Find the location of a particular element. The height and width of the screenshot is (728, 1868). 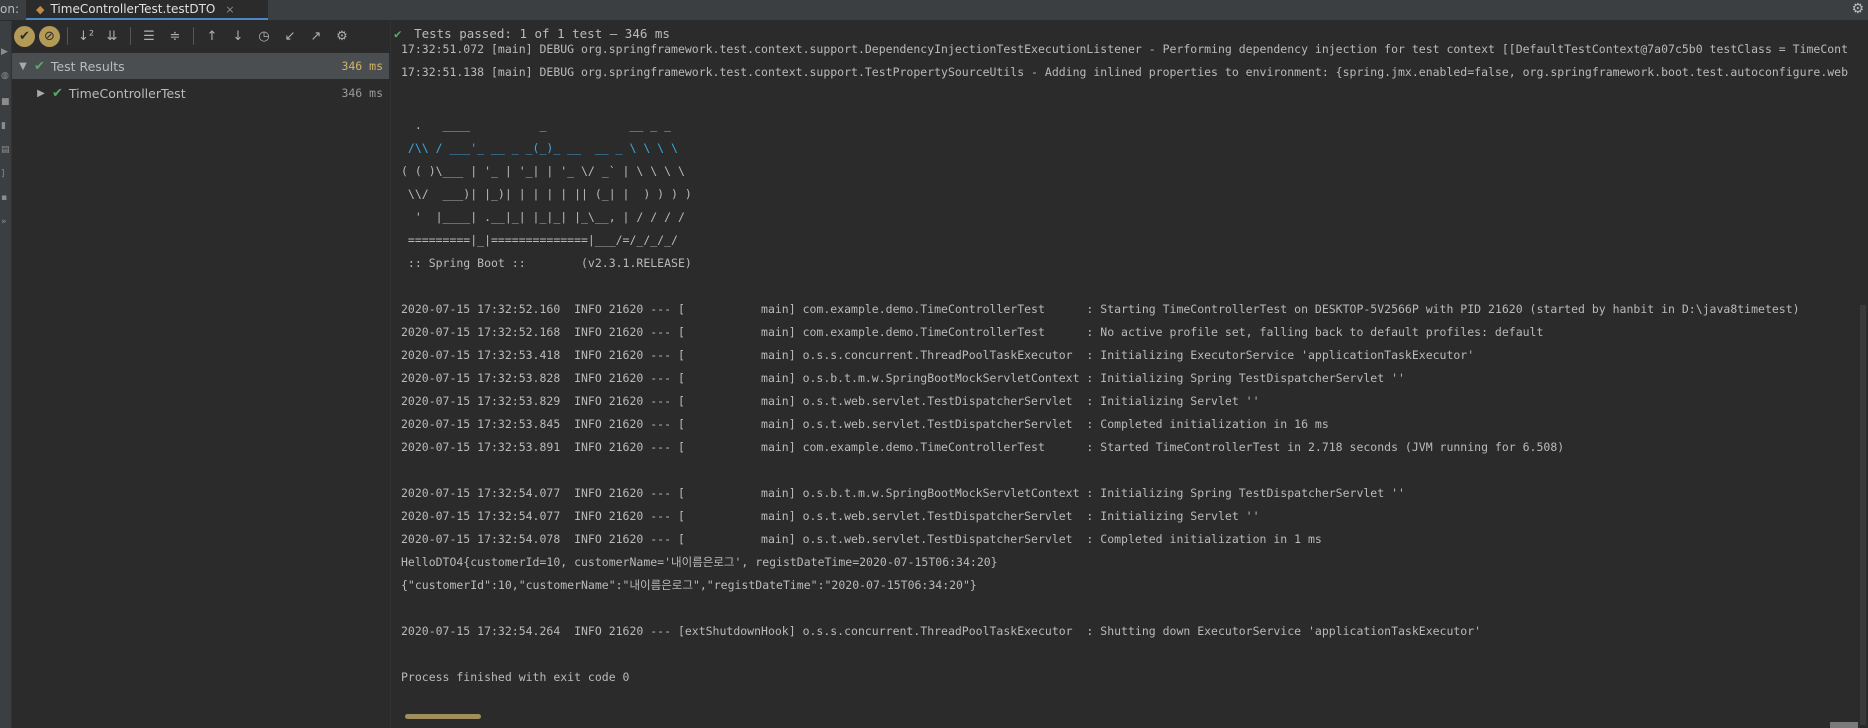

console-line: ' |____| .__|_| |_|_| |_\__, | / / / / is located at coordinates (543, 217).